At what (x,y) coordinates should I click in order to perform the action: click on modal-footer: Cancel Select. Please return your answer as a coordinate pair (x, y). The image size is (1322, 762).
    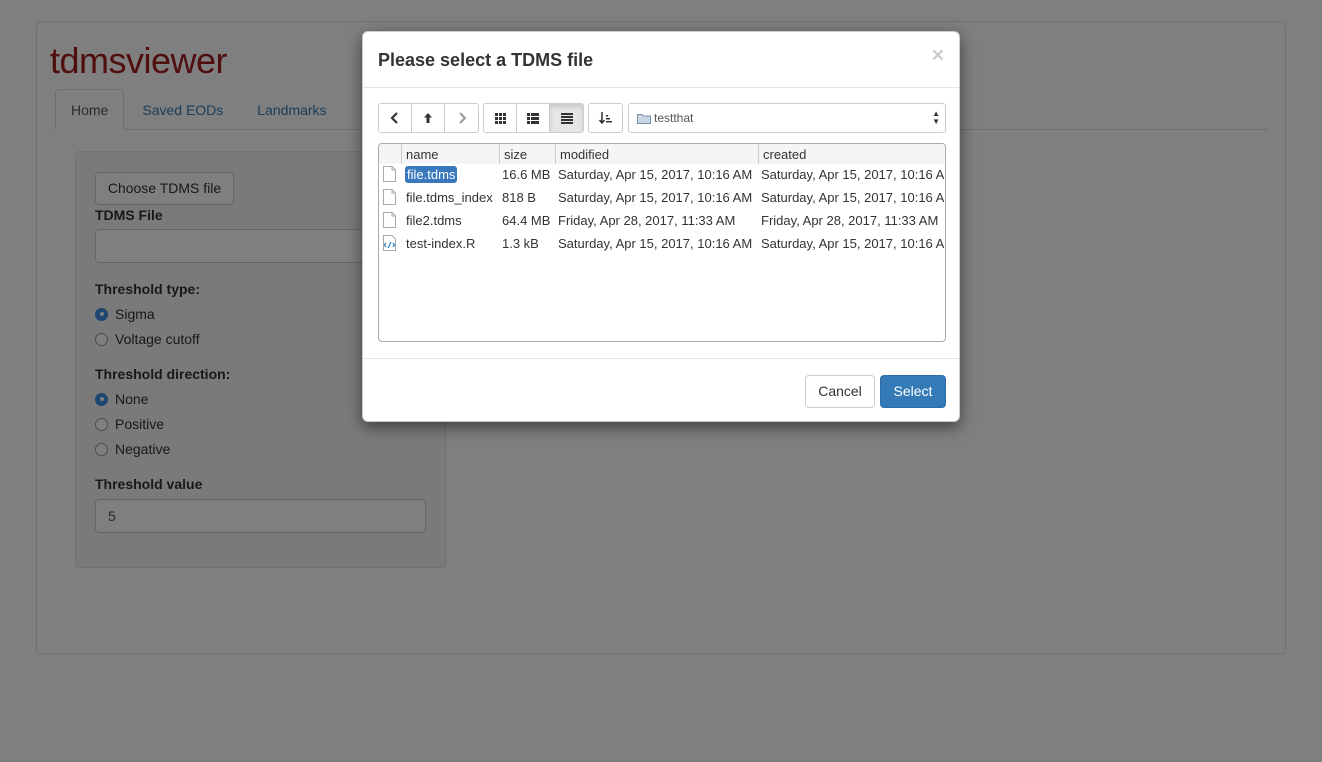
    Looking at the image, I should click on (661, 390).